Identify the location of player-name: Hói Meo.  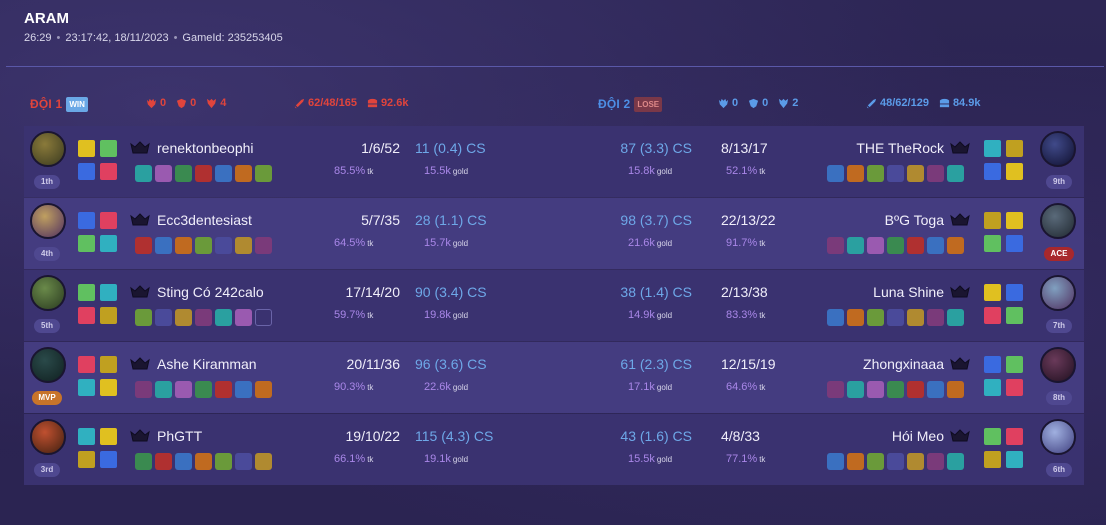
(484, 436).